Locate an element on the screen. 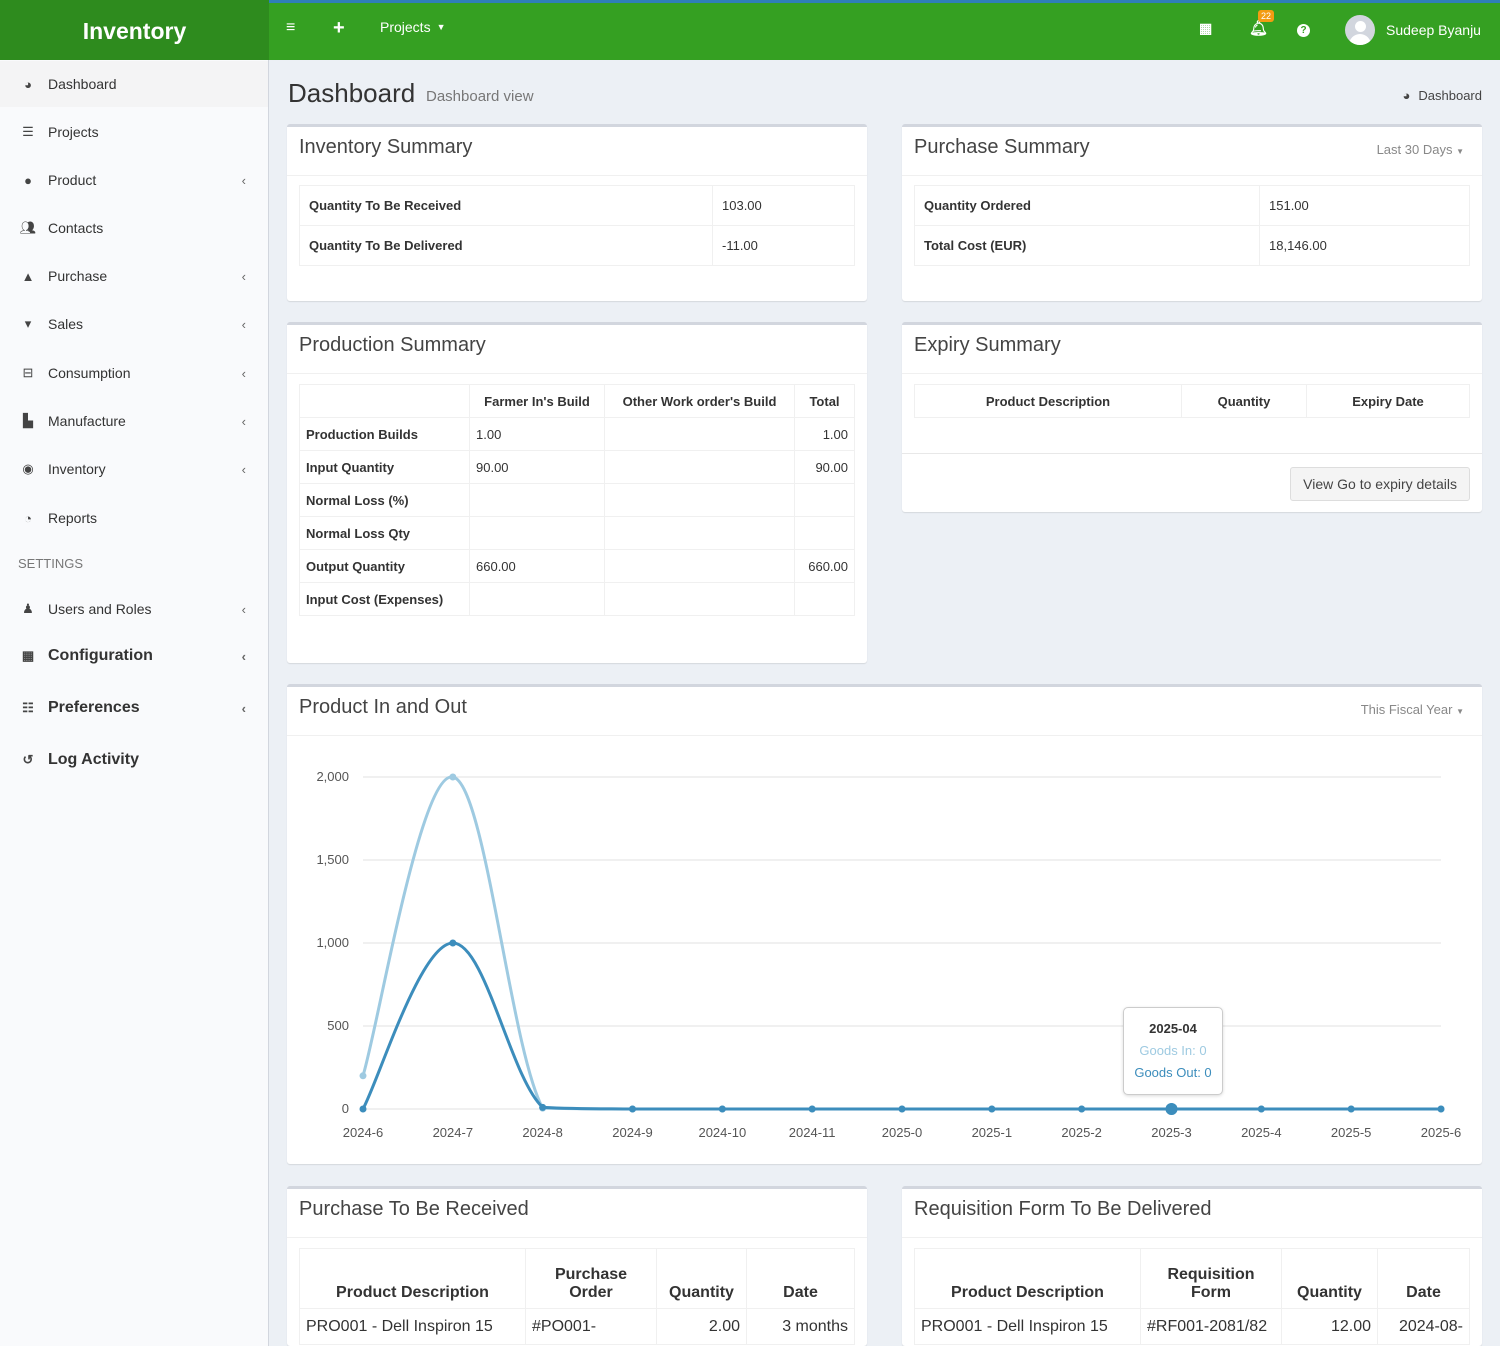 Image resolution: width=1500 pixels, height=1346 pixels. column-header: Quantity is located at coordinates (1244, 401).